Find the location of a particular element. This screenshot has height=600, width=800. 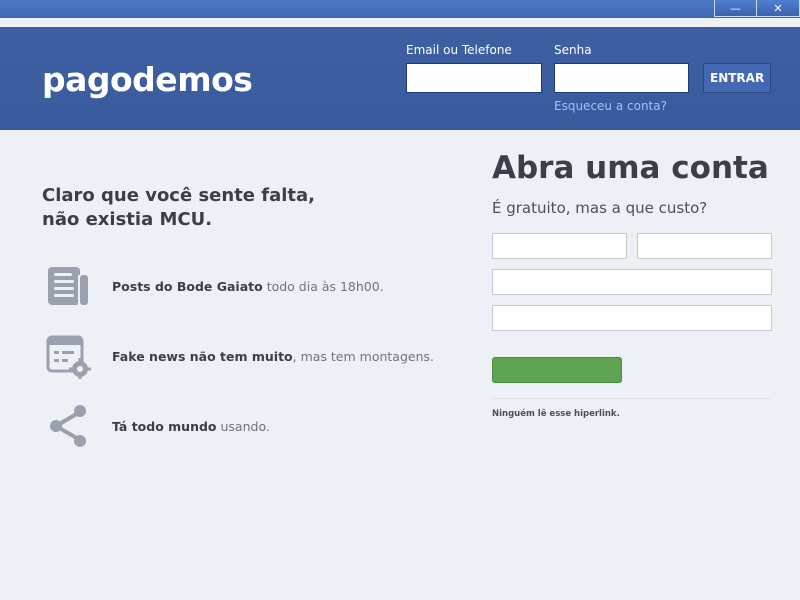

window-title-bar is located at coordinates (400, 9).